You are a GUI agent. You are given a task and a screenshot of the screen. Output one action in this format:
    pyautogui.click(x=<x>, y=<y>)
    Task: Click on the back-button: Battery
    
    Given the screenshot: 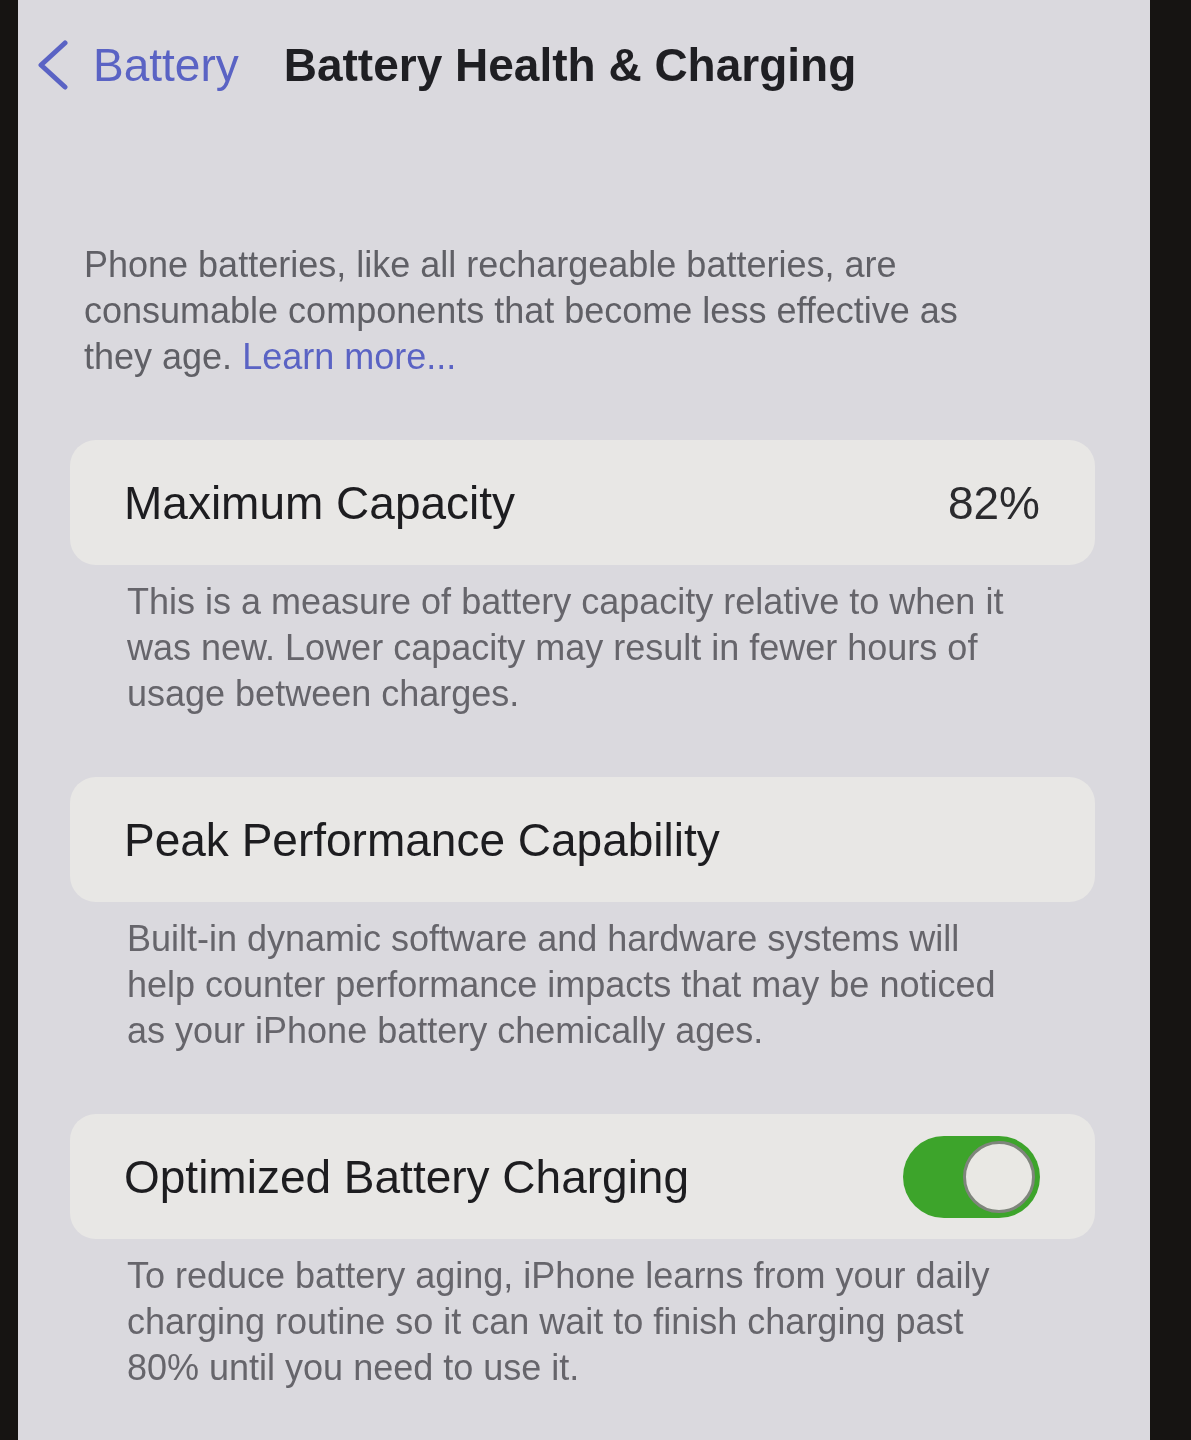 What is the action you would take?
    pyautogui.click(x=138, y=65)
    